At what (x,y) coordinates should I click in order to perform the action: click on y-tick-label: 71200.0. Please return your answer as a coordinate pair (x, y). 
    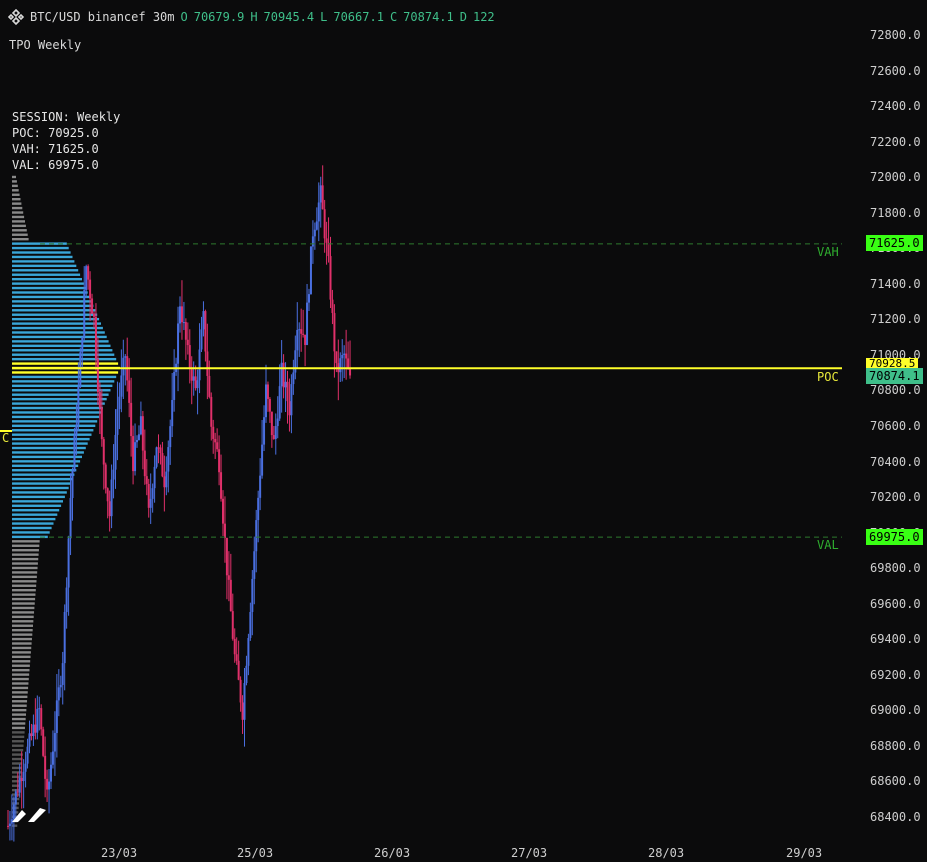
    Looking at the image, I should click on (895, 319).